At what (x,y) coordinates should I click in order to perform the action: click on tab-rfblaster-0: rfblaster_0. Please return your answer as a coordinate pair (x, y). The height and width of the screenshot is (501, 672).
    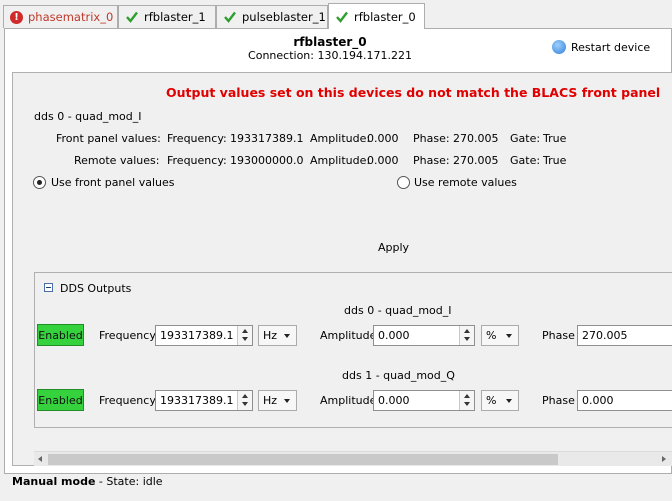
    Looking at the image, I should click on (376, 16).